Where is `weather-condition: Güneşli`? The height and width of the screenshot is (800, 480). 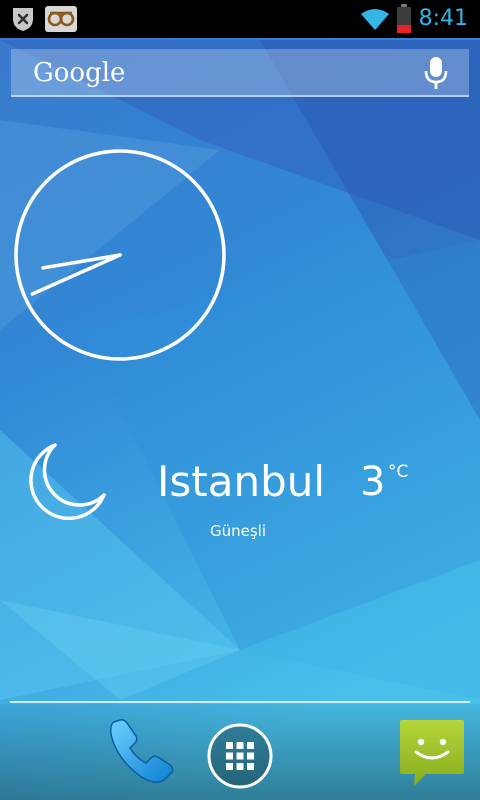
weather-condition: Güneşli is located at coordinates (238, 531).